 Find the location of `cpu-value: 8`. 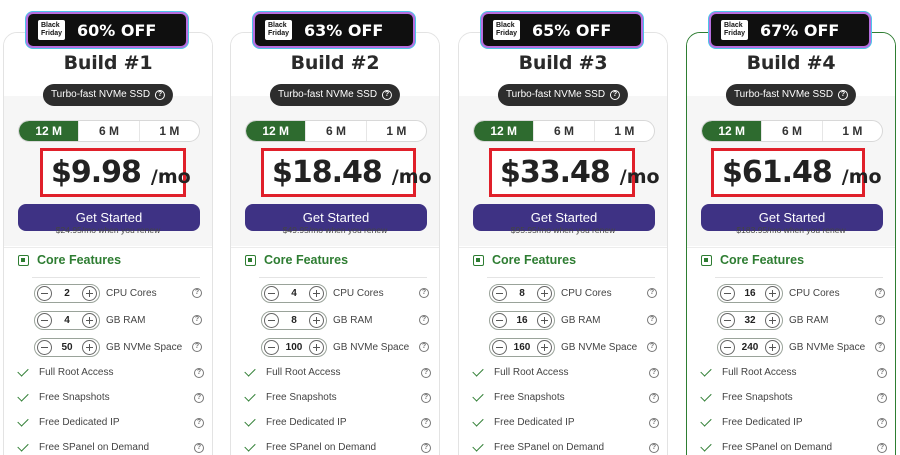

cpu-value: 8 is located at coordinates (522, 293).